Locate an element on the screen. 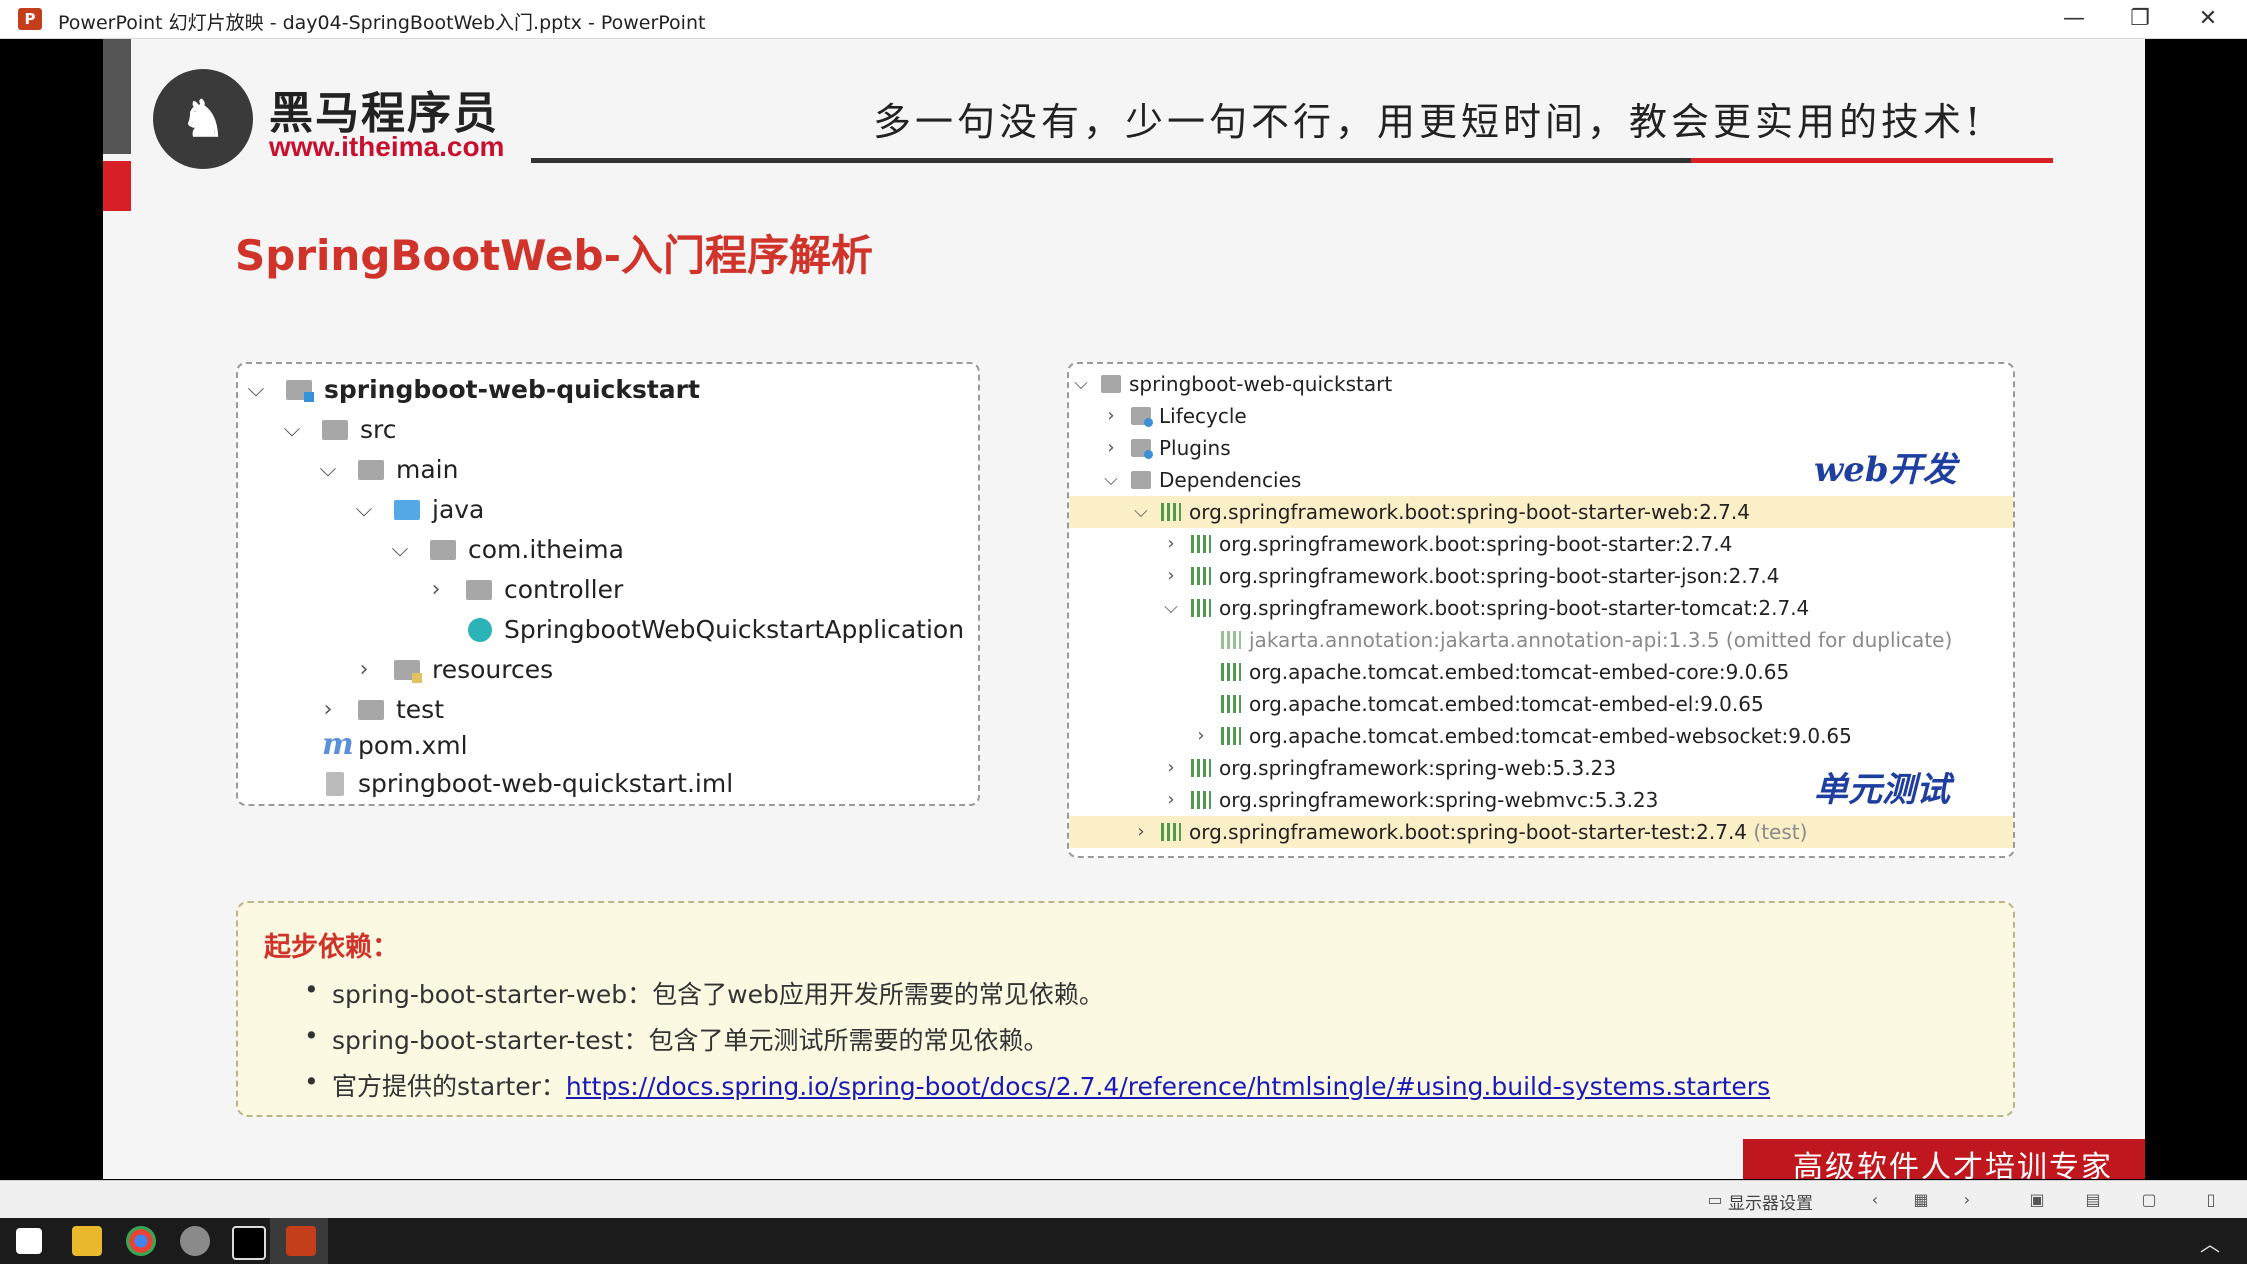 The image size is (2247, 1264). maven-project-icon is located at coordinates (1111, 384).